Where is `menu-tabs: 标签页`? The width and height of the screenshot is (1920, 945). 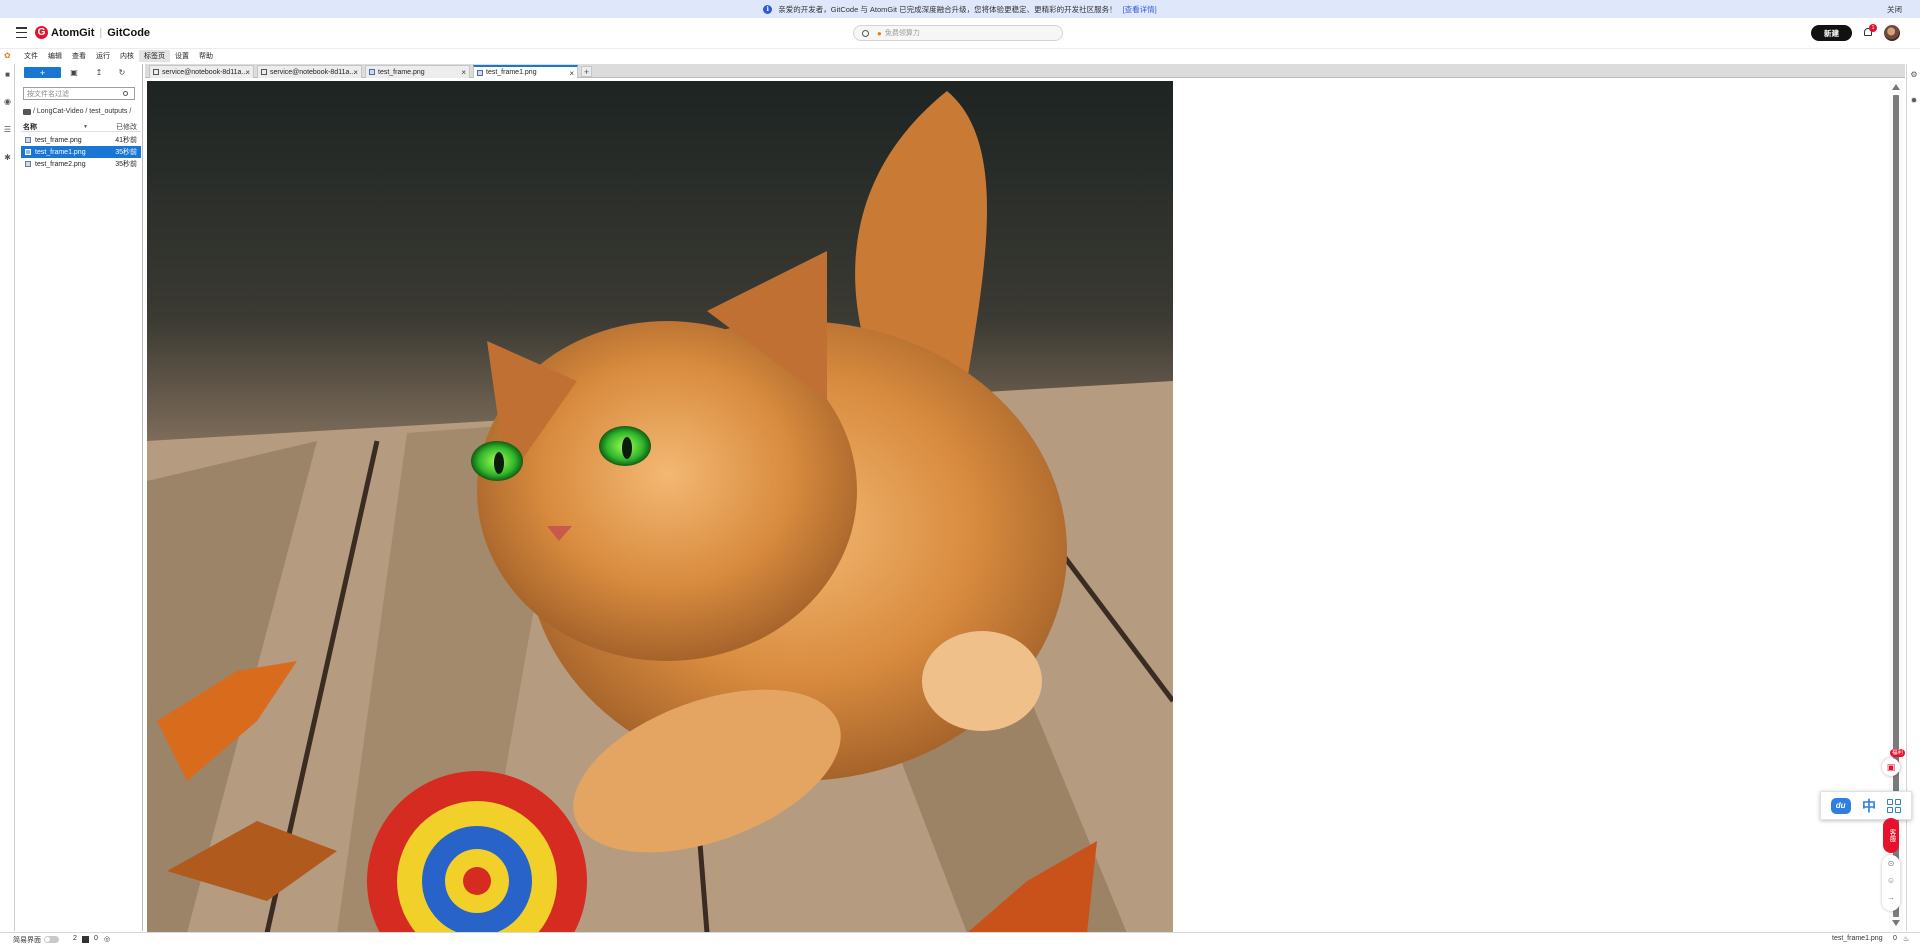
menu-tabs: 标签页 is located at coordinates (154, 55).